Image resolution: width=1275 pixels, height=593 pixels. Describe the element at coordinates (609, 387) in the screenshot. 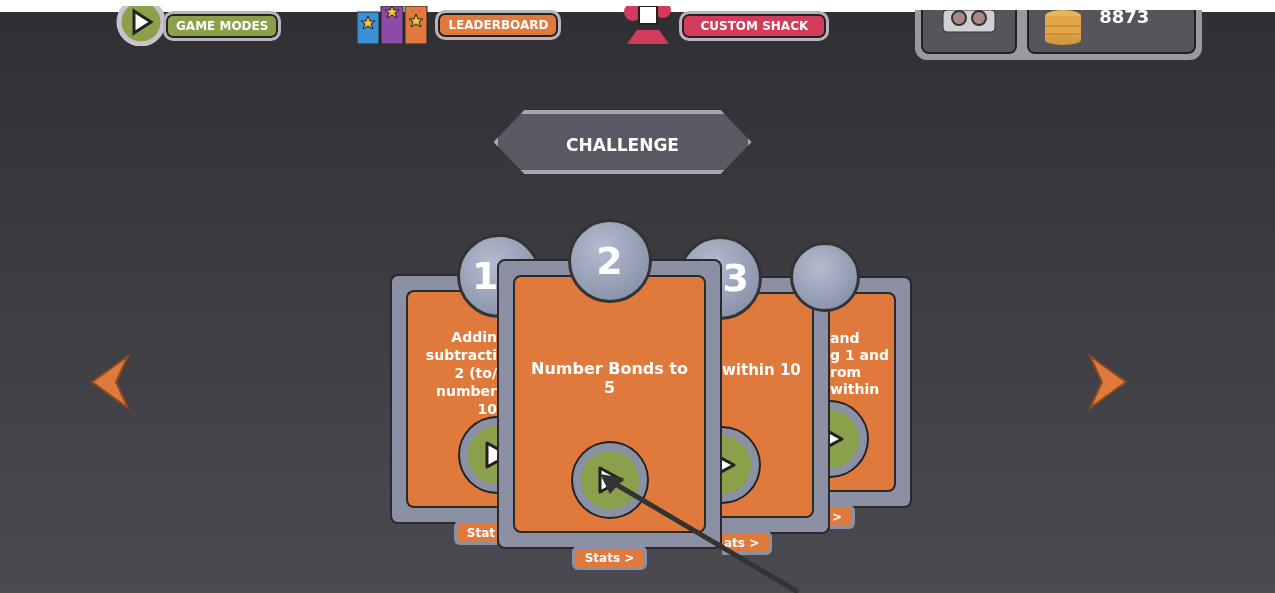

I see `card-description: 5` at that location.